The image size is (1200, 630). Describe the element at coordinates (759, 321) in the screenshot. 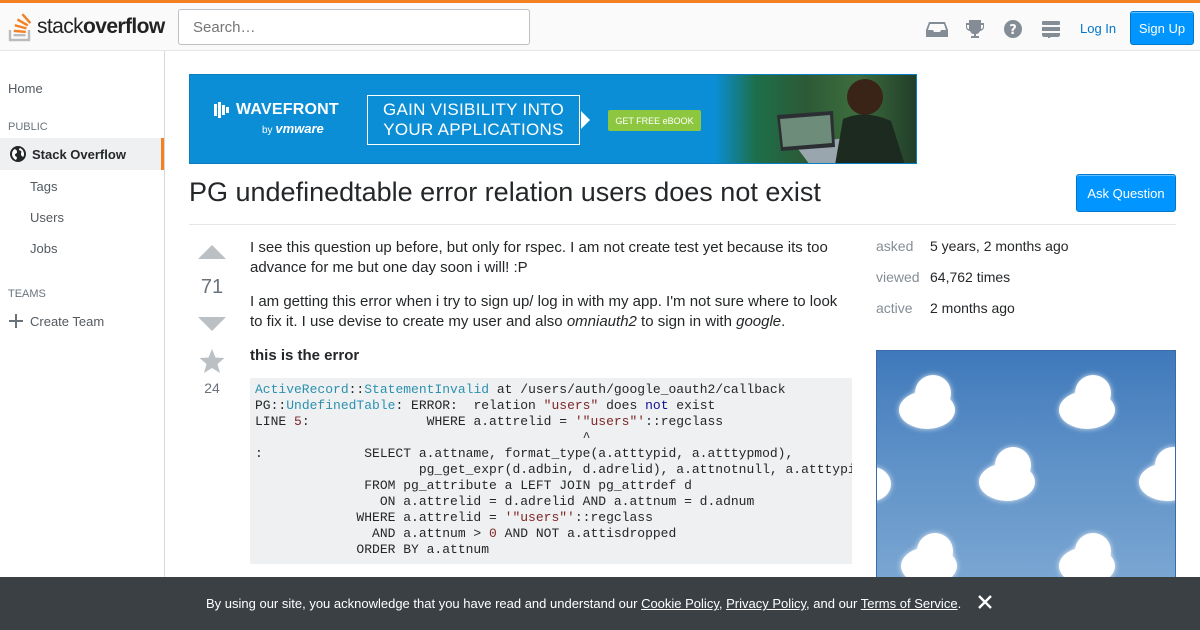

I see `post-emphasis: google` at that location.